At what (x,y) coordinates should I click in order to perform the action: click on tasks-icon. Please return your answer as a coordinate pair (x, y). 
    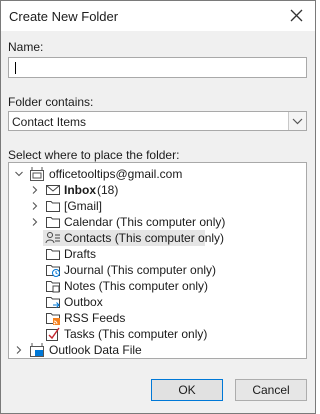
    Looking at the image, I should click on (53, 334).